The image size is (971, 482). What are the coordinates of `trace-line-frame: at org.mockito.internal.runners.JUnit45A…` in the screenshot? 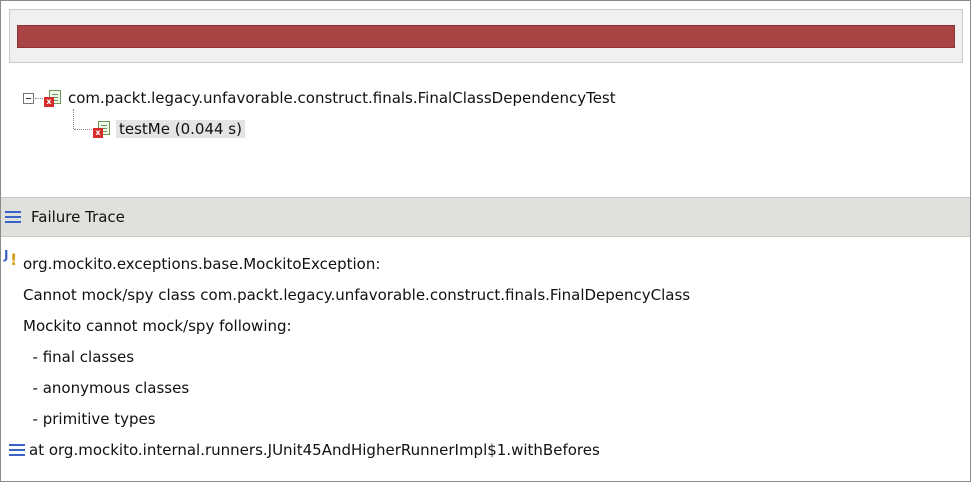 It's located at (314, 450).